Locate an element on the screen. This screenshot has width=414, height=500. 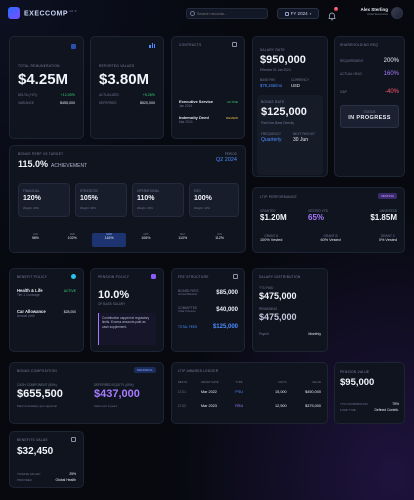
notifications-button: 3 is located at coordinates (333, 14).